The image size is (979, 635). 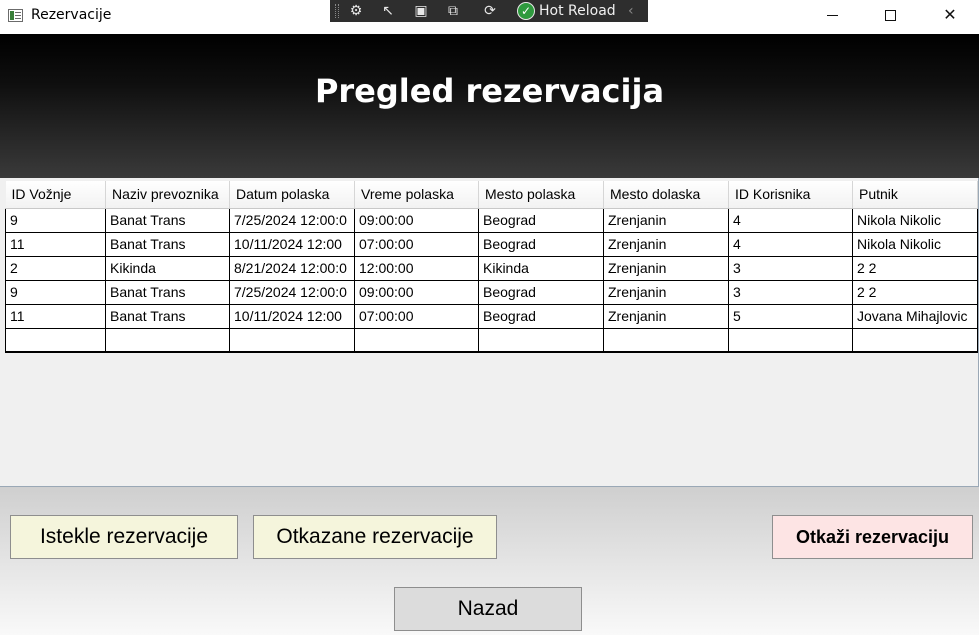 What do you see at coordinates (55, 268) in the screenshot?
I see `table-cell: 2` at bounding box center [55, 268].